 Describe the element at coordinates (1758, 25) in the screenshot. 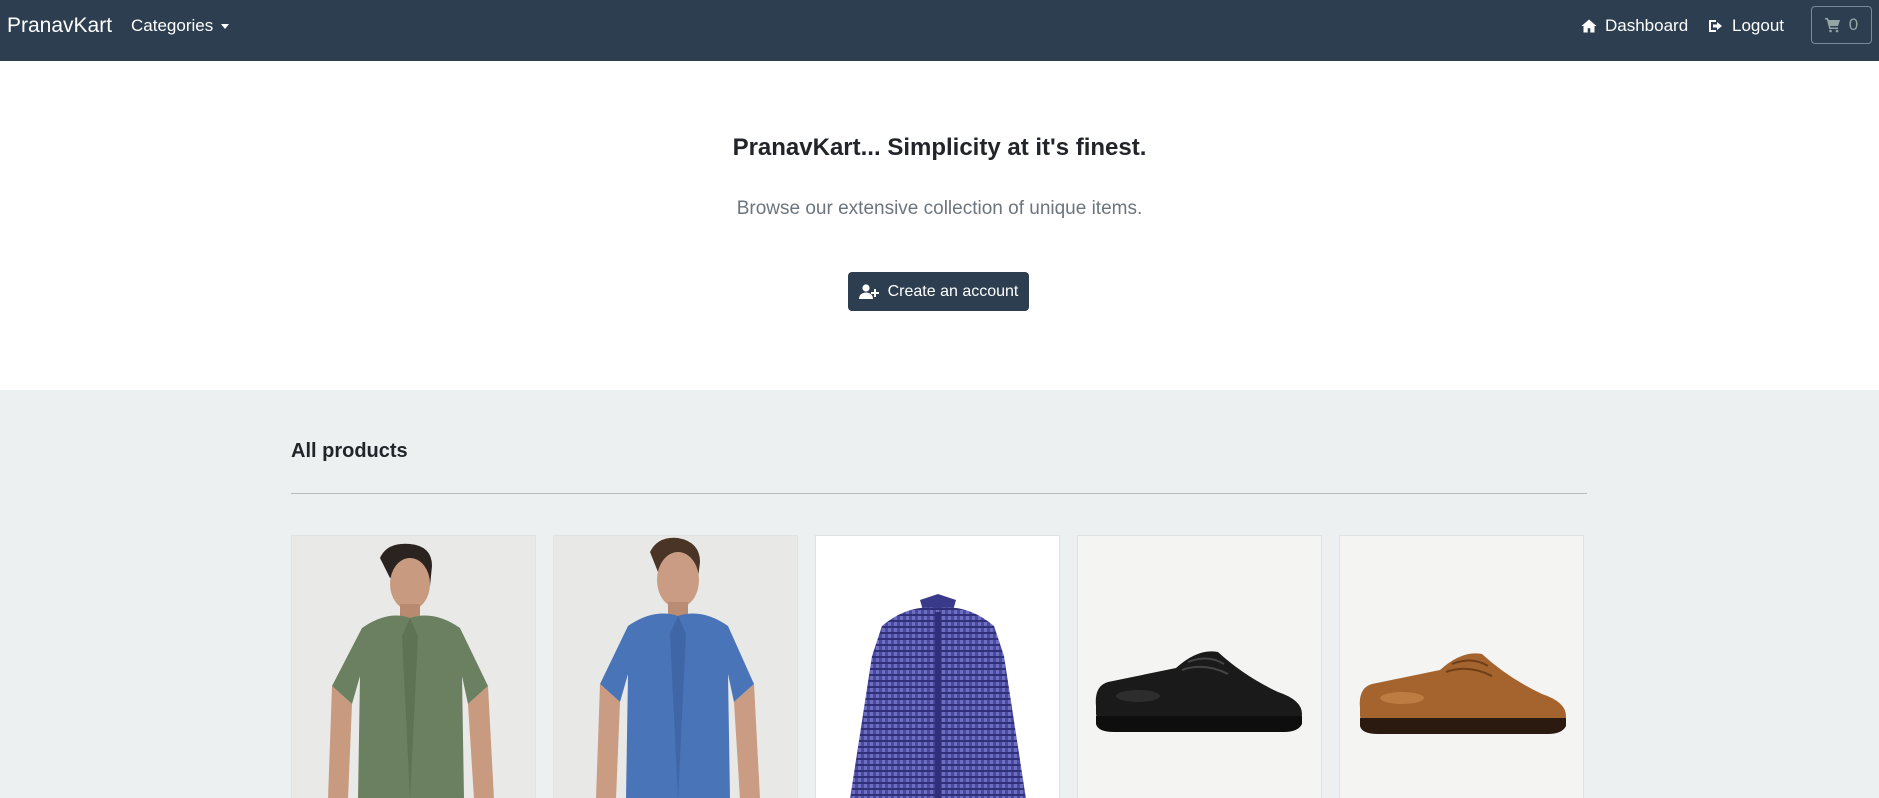

I see `logout-label: Logout` at that location.